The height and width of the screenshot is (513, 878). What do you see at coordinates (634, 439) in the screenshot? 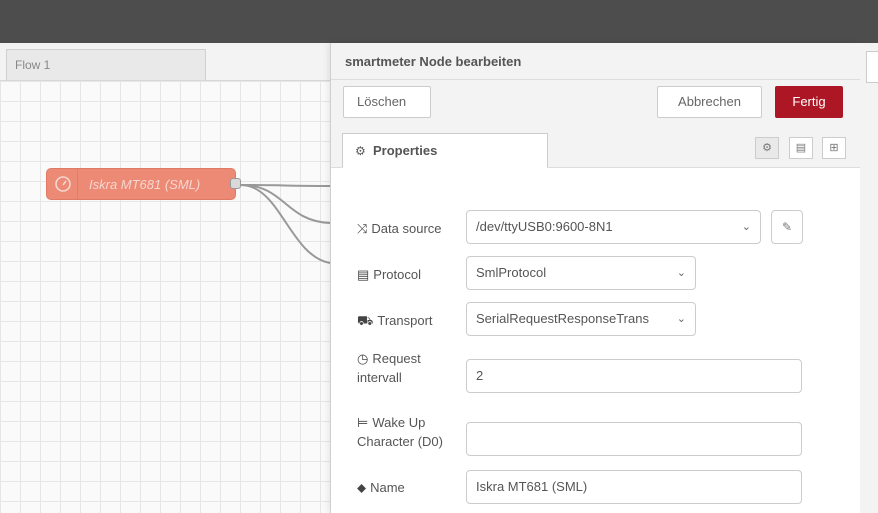
I see `wake-up-input` at bounding box center [634, 439].